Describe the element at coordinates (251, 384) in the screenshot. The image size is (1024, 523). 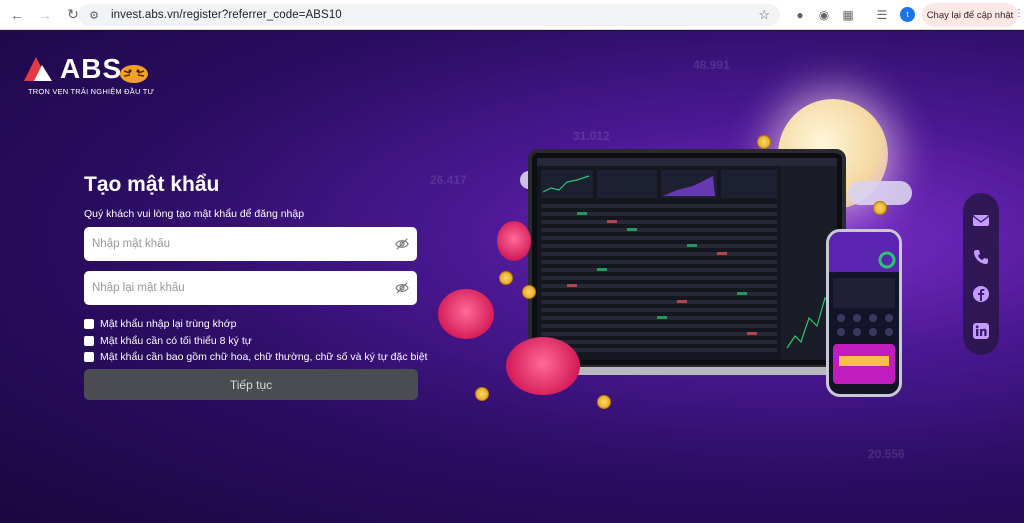
I see `continue-button: Tiếp tục` at that location.